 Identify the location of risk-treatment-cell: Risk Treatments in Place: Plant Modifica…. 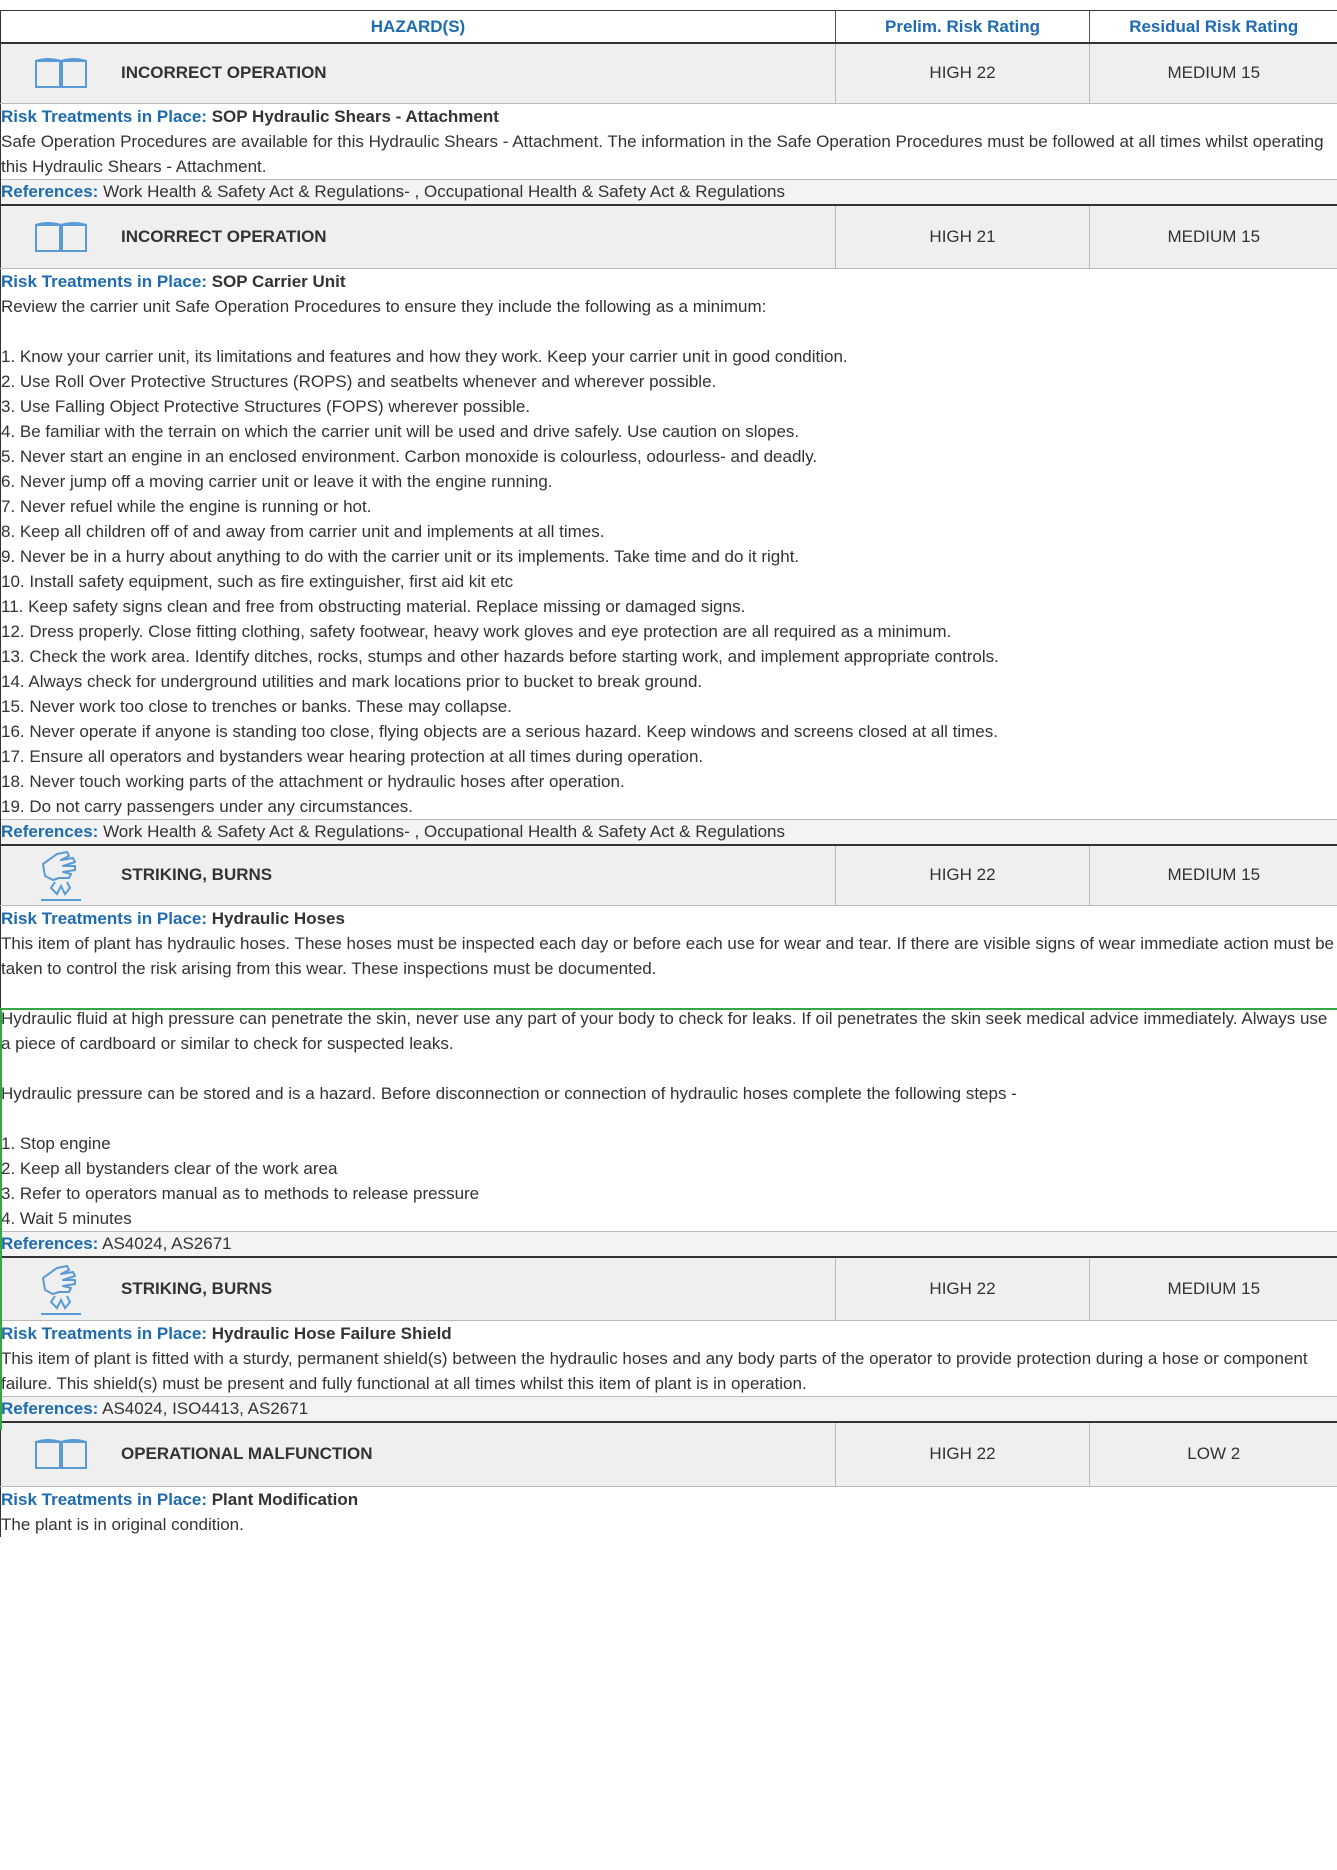
(668, 1511).